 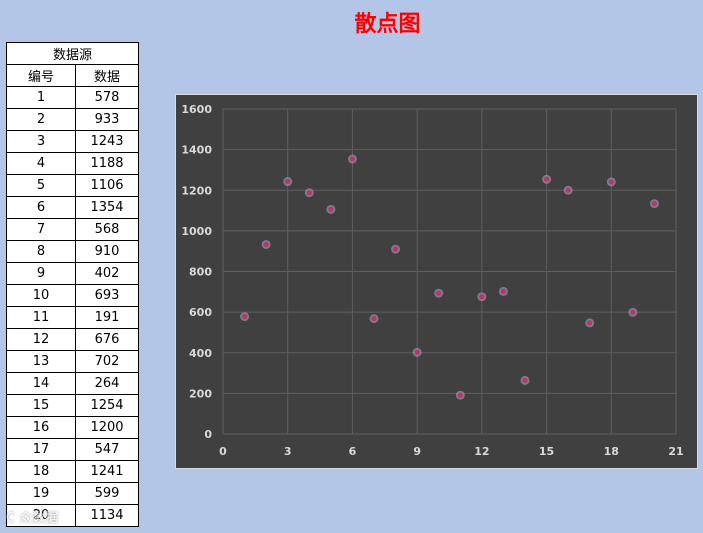 What do you see at coordinates (223, 451) in the screenshot?
I see `x-tick-label: 0` at bounding box center [223, 451].